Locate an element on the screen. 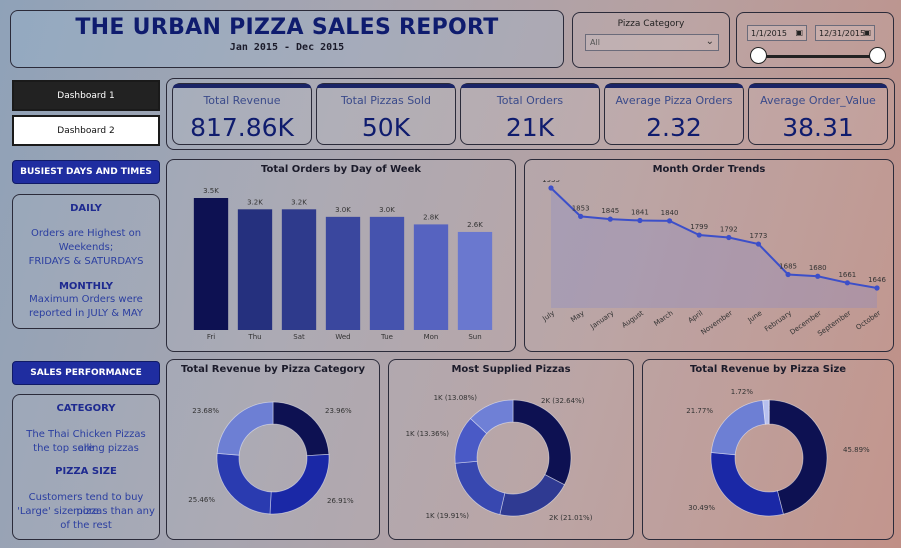  date-slicer: 1/1/2015 ▣ 12/31/2015 ▣ is located at coordinates (815, 40).